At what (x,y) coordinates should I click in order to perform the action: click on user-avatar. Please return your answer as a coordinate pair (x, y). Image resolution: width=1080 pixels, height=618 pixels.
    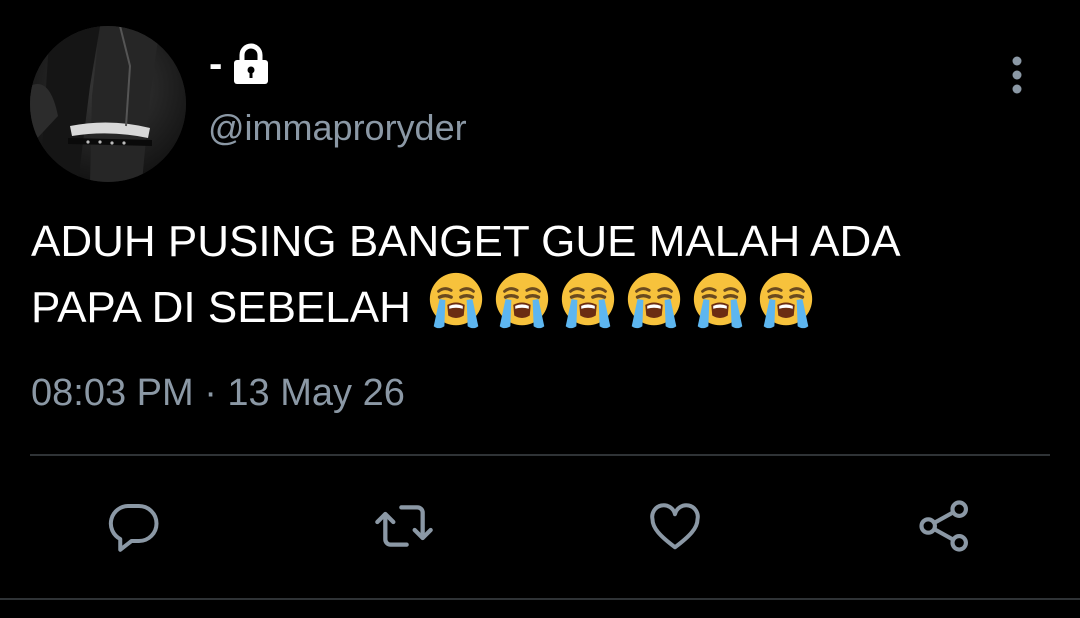
    Looking at the image, I should click on (108, 104).